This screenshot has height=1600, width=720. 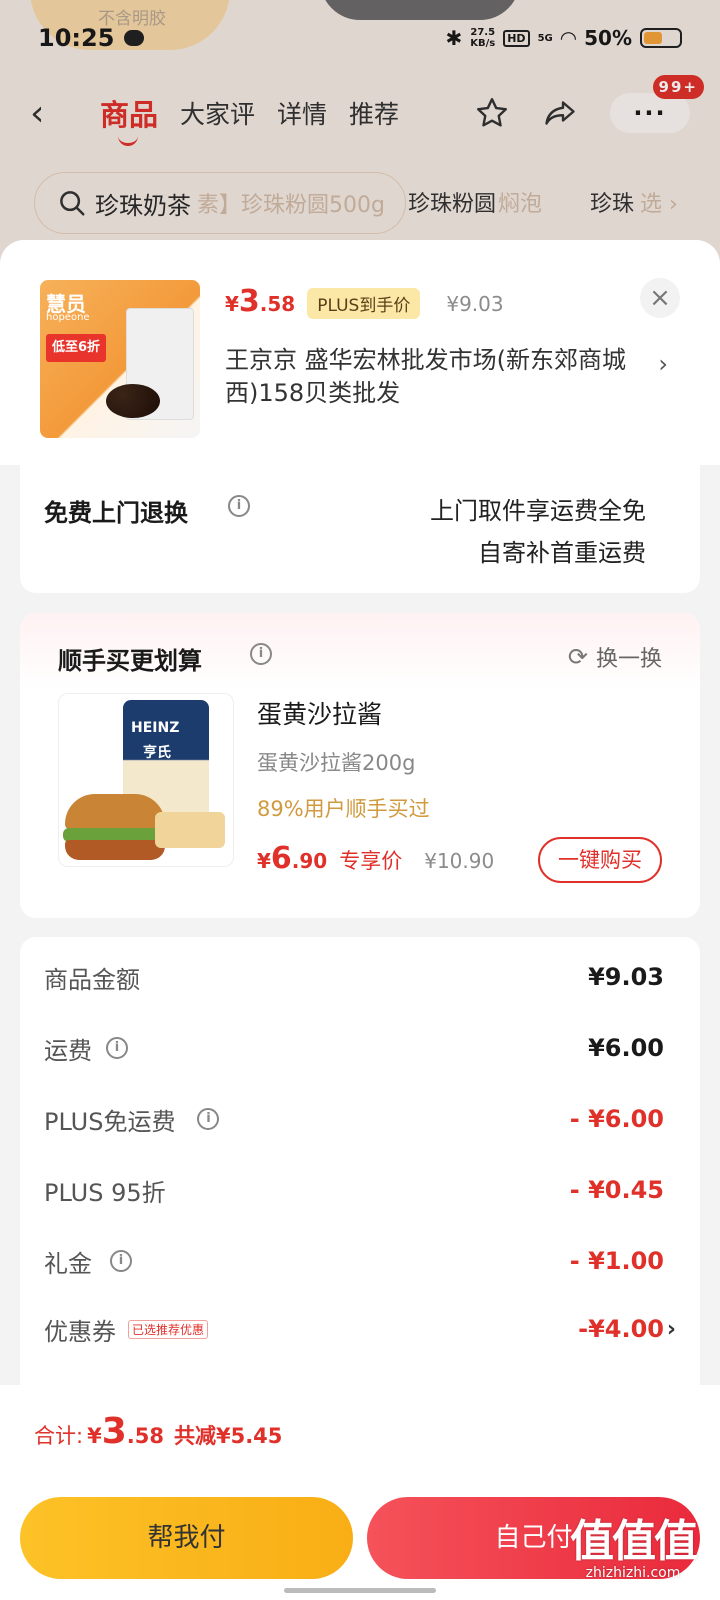 I want to click on total-label: 合计:, so click(x=59, y=1436).